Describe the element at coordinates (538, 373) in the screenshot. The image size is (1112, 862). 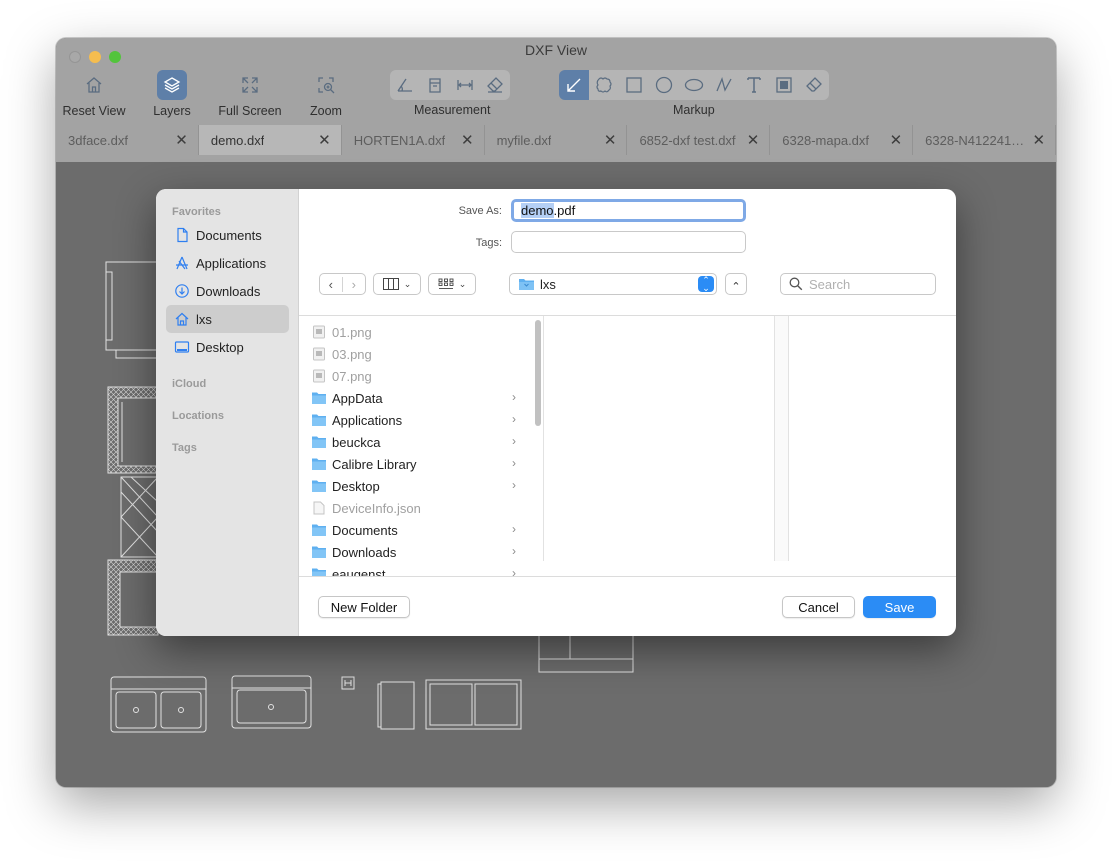
I see `scrollbar-thumb` at that location.